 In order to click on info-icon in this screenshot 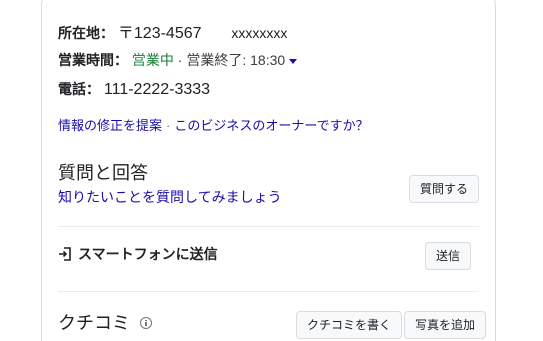, I will do `click(146, 323)`.